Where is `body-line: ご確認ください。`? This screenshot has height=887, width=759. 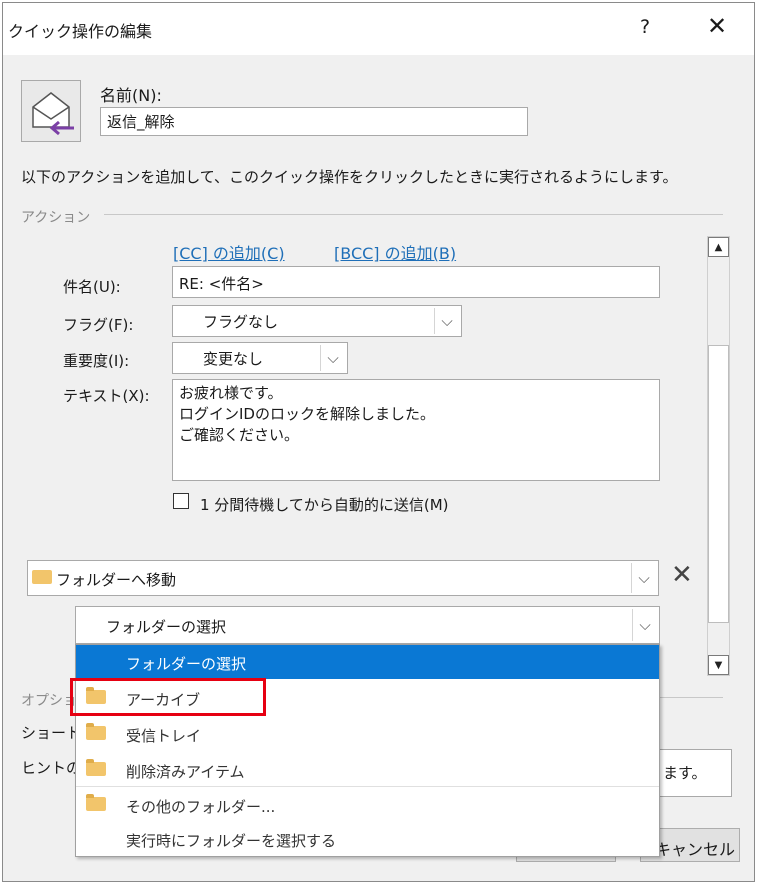 body-line: ご確認ください。 is located at coordinates (239, 435).